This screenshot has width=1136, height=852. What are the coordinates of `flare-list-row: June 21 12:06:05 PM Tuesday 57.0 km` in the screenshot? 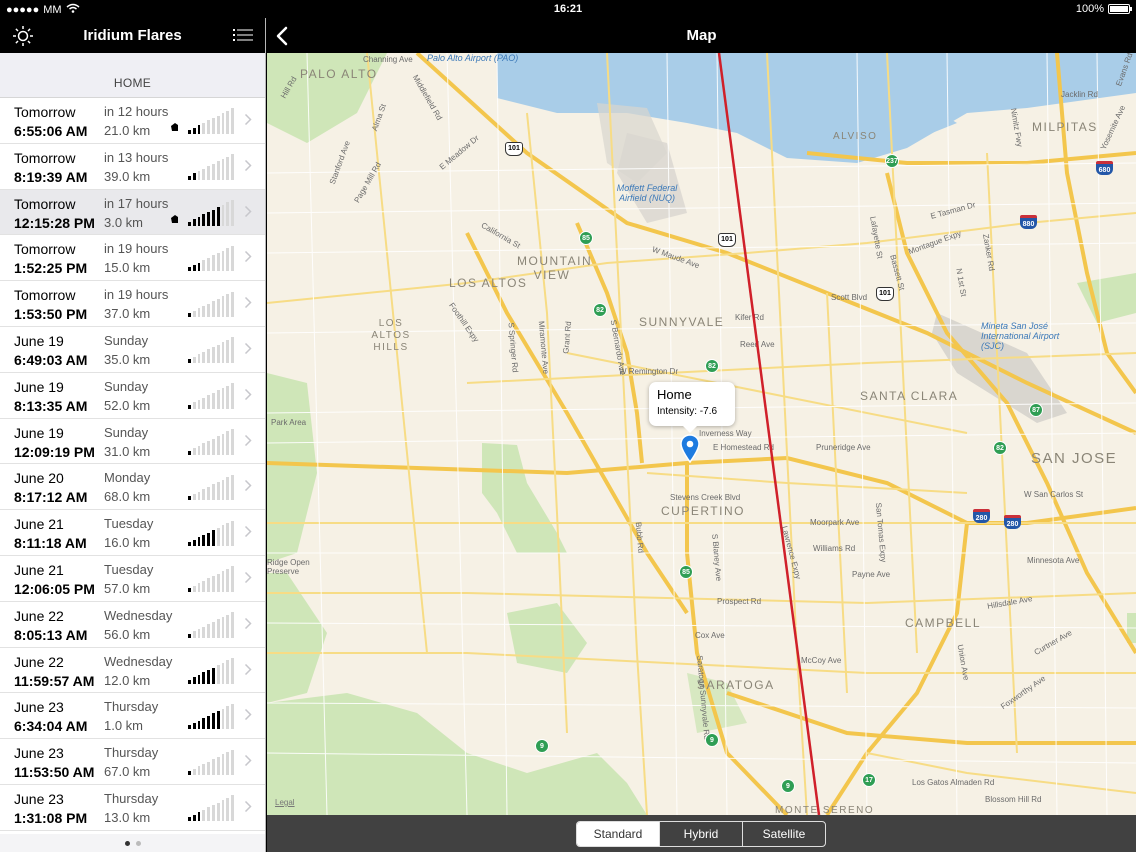 It's located at (132, 578).